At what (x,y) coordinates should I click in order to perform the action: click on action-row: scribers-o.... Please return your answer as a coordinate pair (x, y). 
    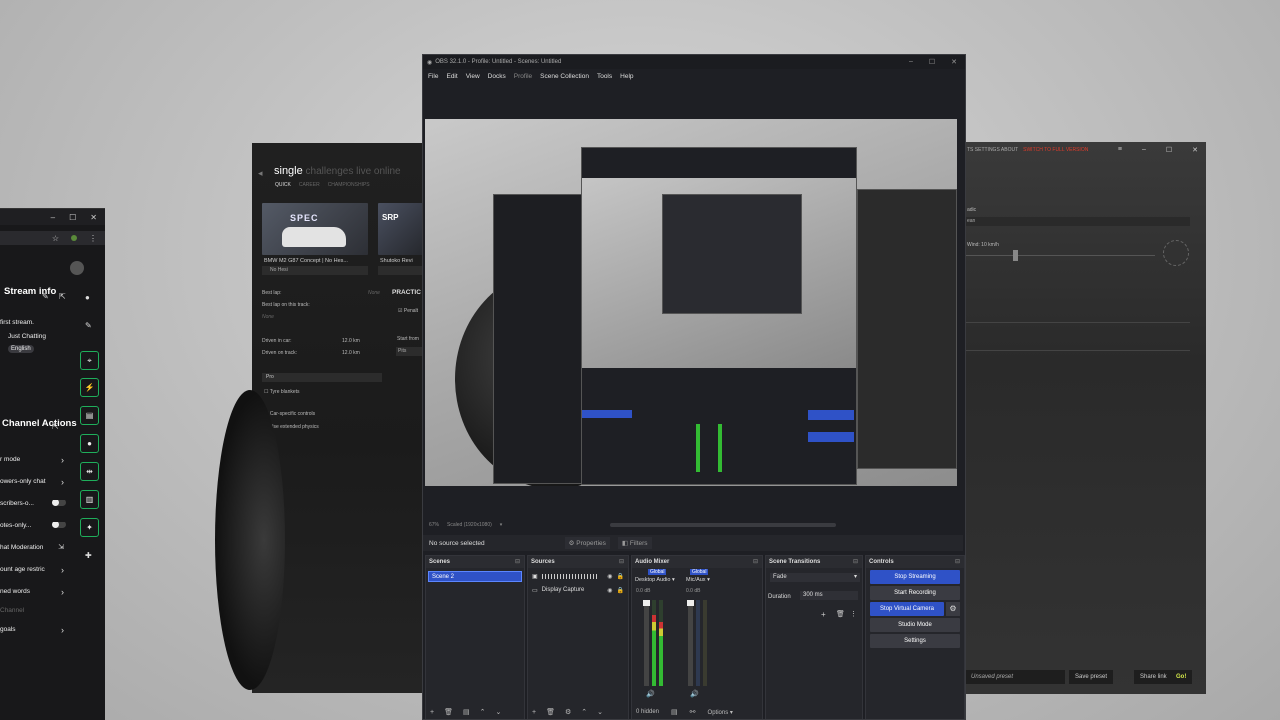
    Looking at the image, I should click on (35, 503).